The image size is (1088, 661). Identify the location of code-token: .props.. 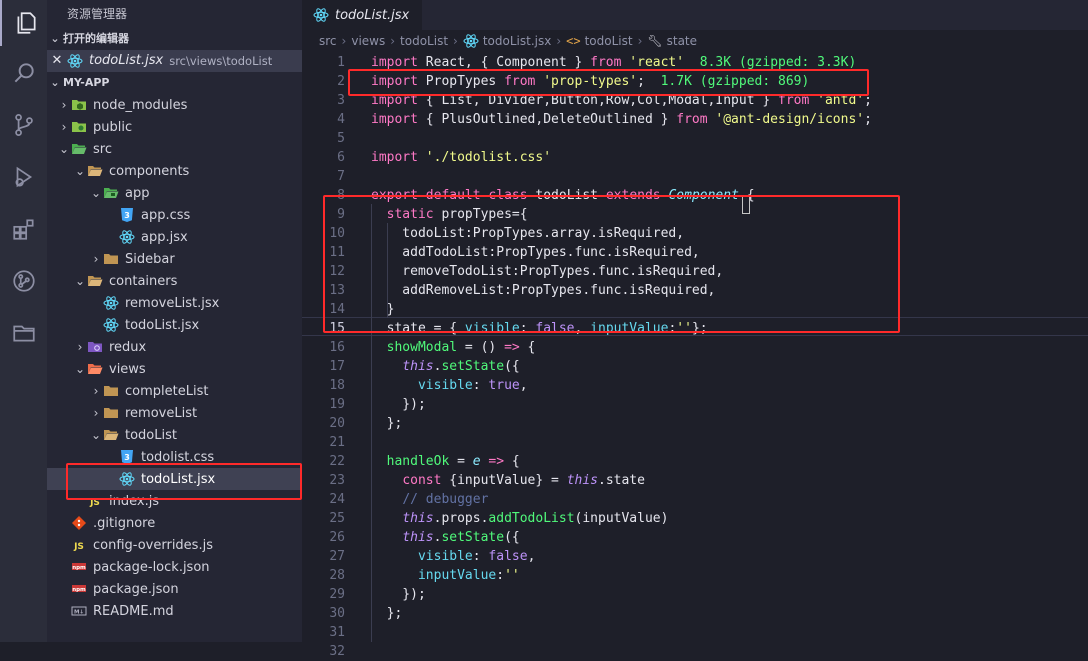
(461, 518).